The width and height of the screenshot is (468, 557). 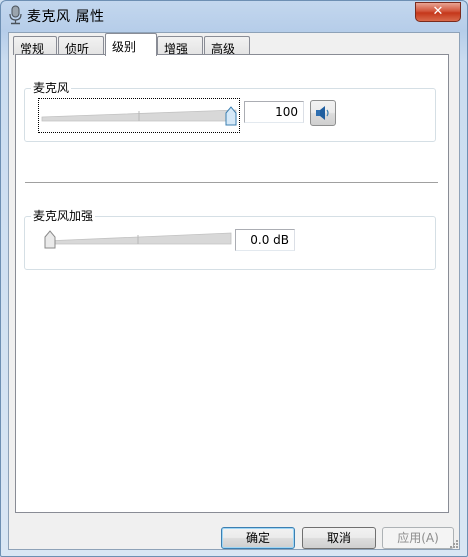 What do you see at coordinates (124, 47) in the screenshot?
I see `tab-label: 级别` at bounding box center [124, 47].